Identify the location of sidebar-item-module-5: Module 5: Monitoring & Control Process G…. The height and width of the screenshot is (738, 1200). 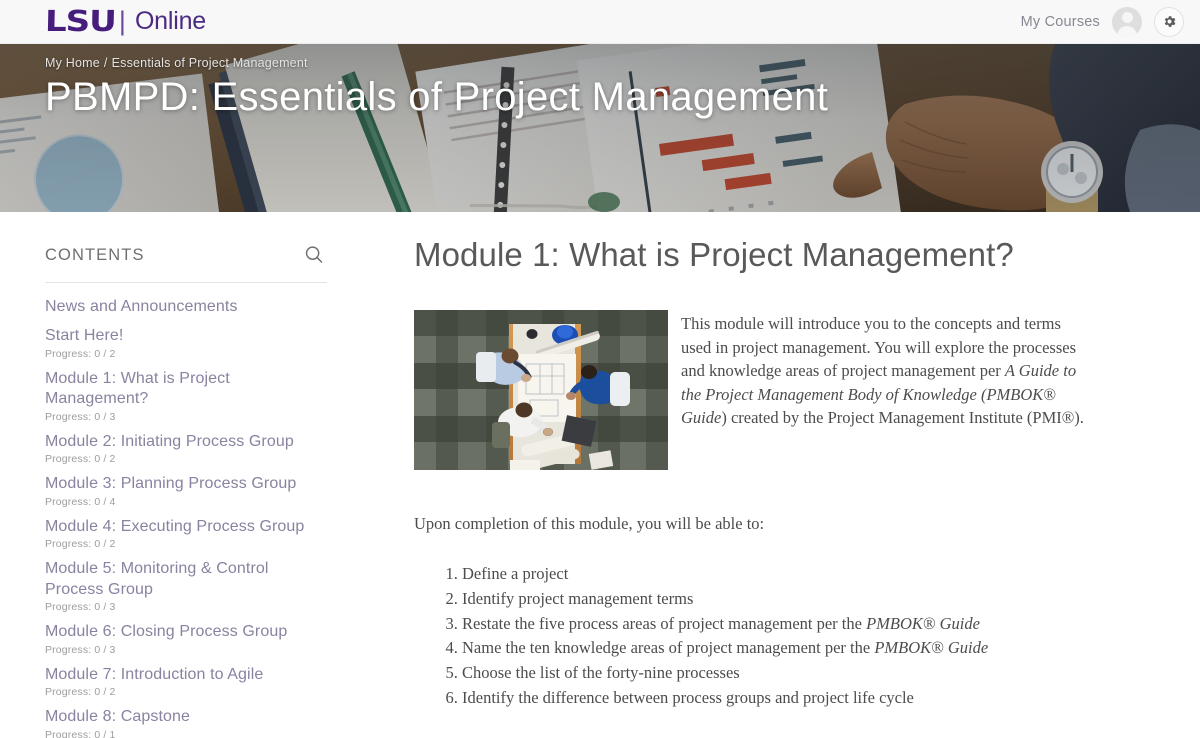
(186, 586).